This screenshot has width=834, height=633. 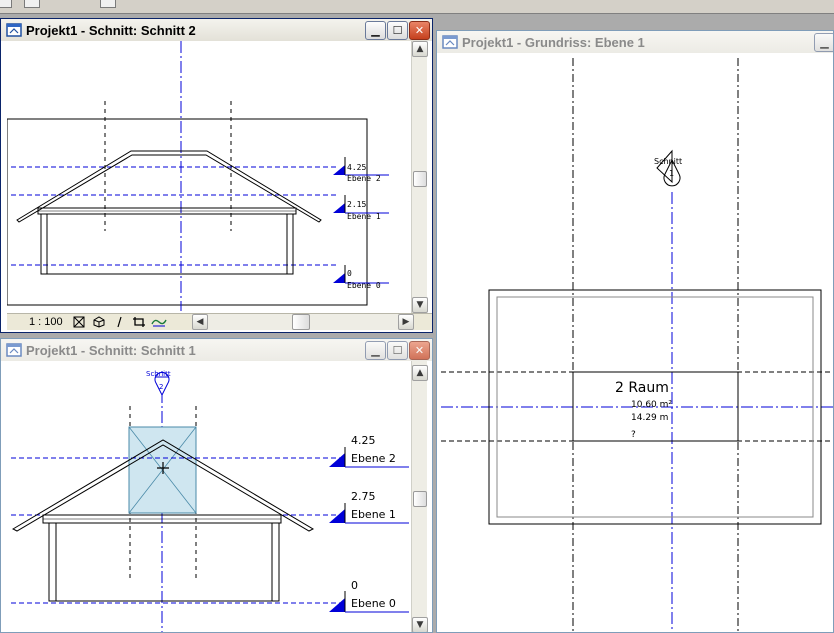 What do you see at coordinates (417, 7) in the screenshot?
I see `application-toolbar-strip` at bounding box center [417, 7].